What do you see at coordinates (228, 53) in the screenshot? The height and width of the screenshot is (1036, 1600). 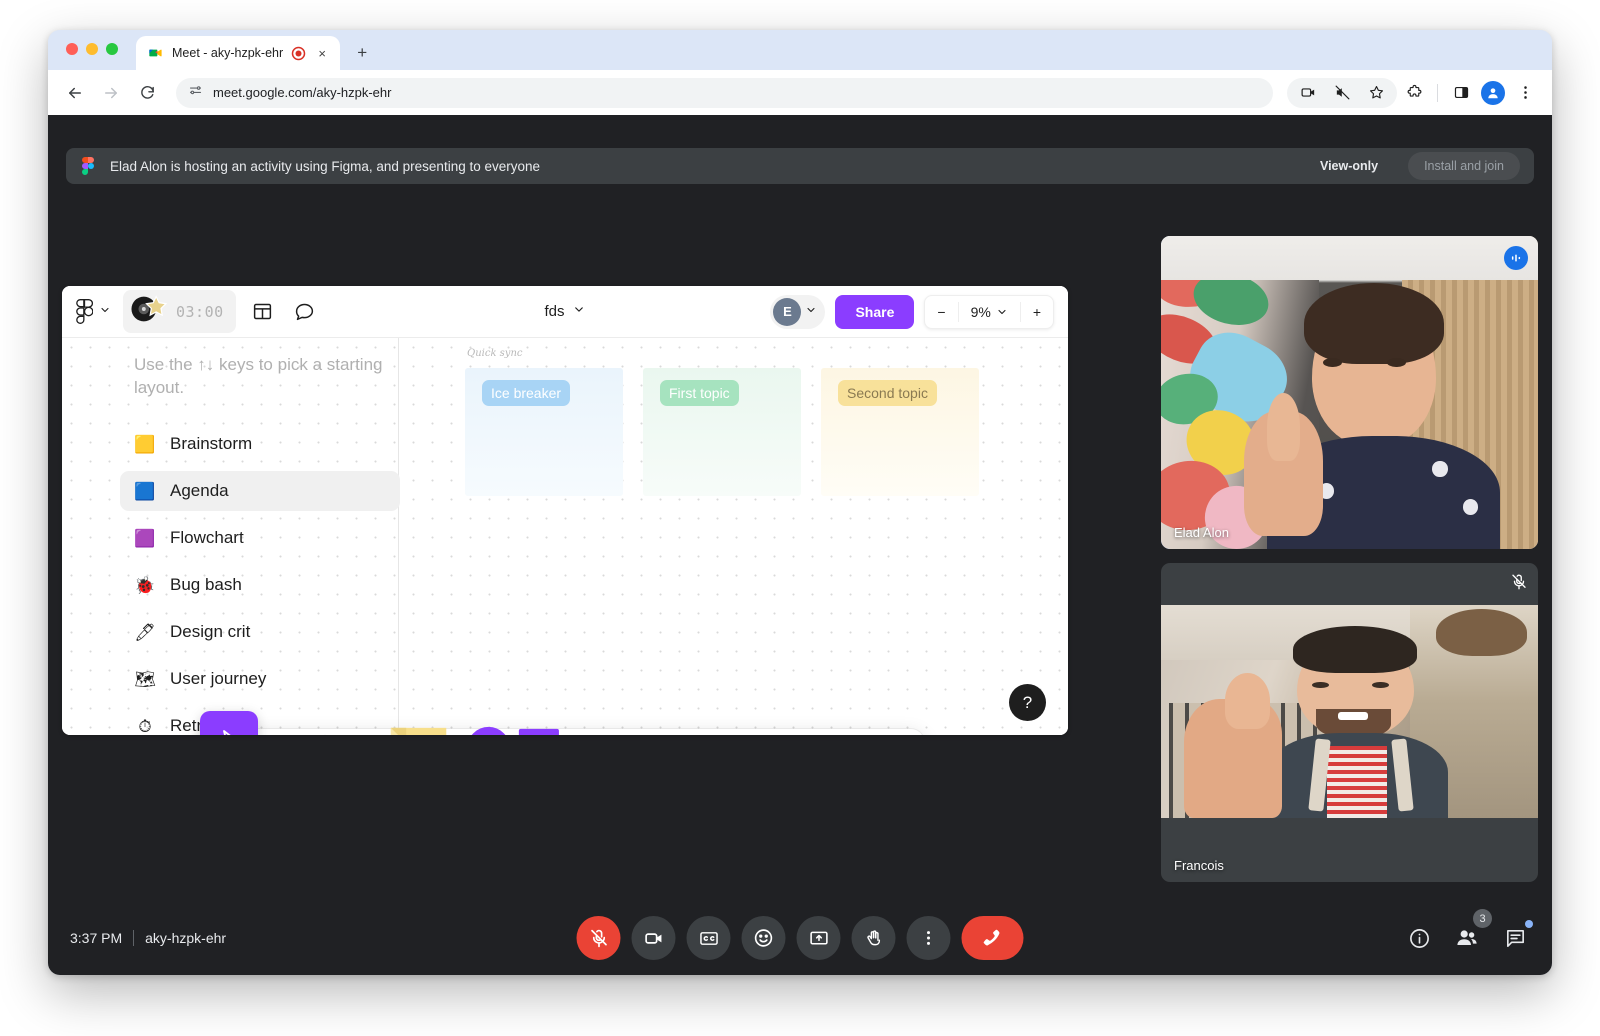 I see `tab-title: Meet - aky-hzpk-ehr` at bounding box center [228, 53].